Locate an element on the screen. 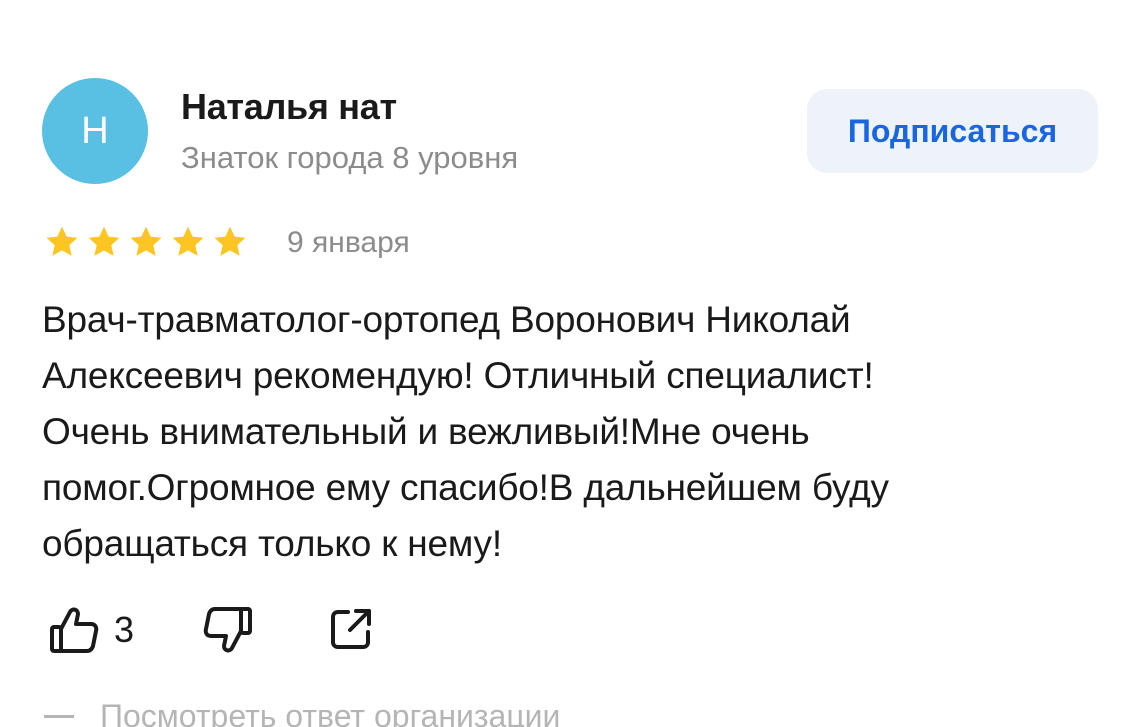  review-date: 9 января is located at coordinates (348, 242).